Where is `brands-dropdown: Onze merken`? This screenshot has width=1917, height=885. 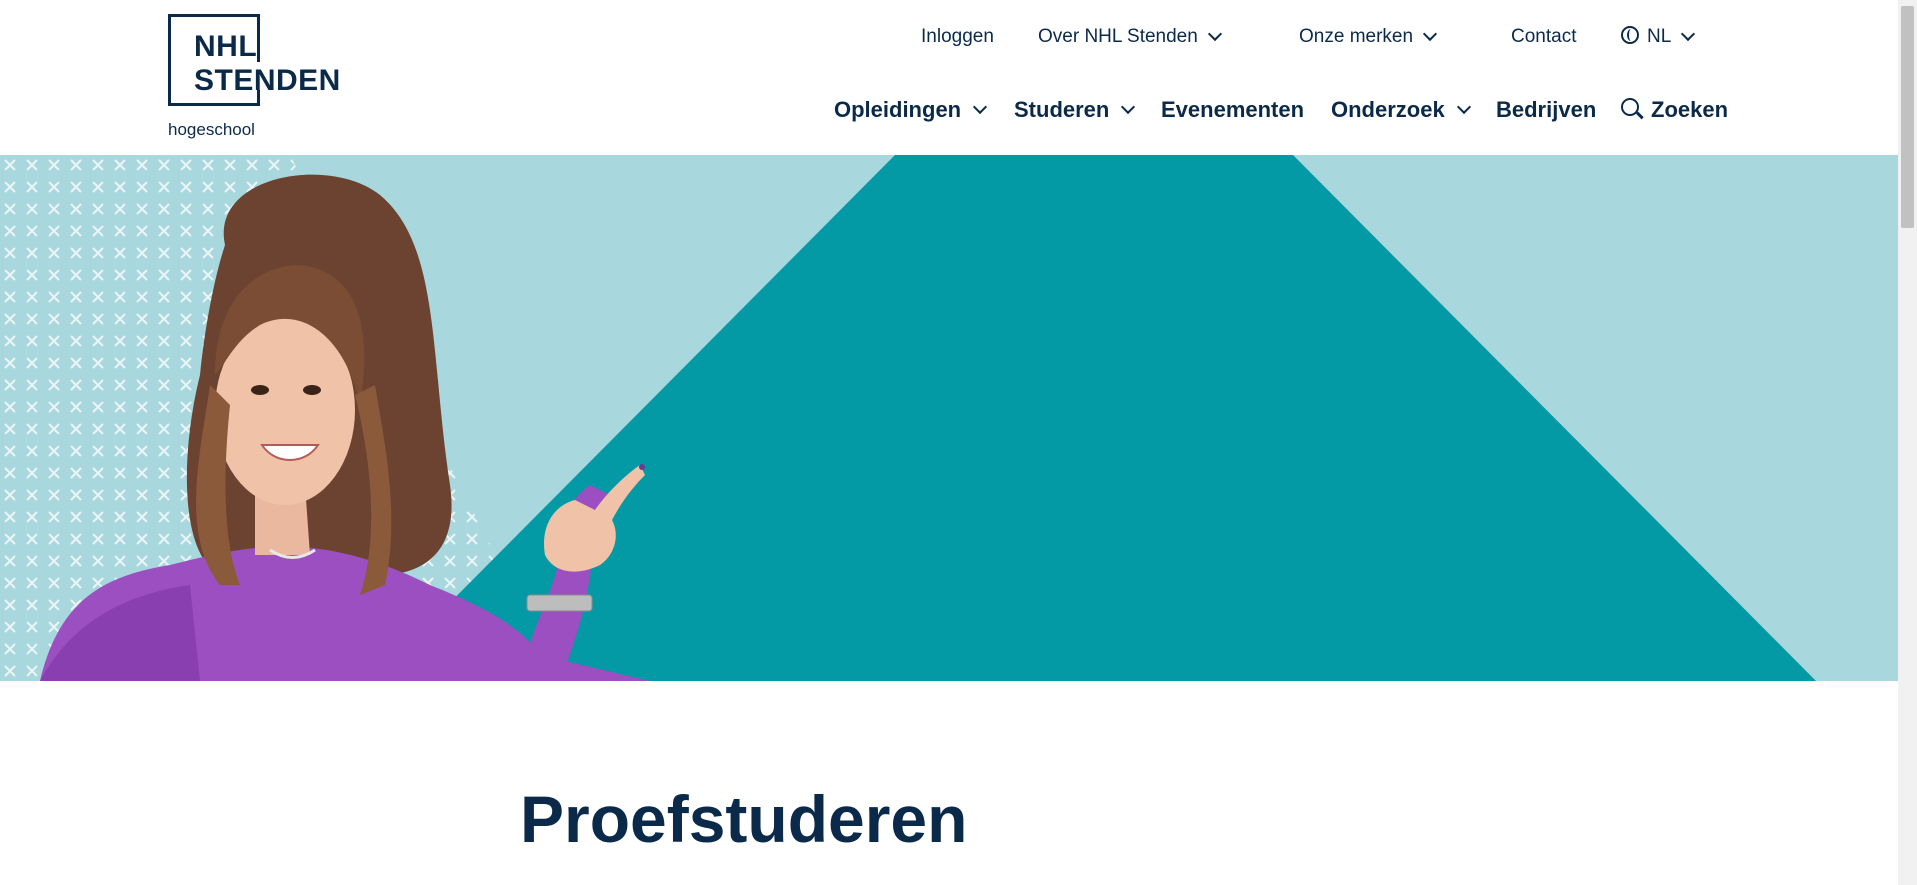
brands-dropdown: Onze merken is located at coordinates (1368, 37).